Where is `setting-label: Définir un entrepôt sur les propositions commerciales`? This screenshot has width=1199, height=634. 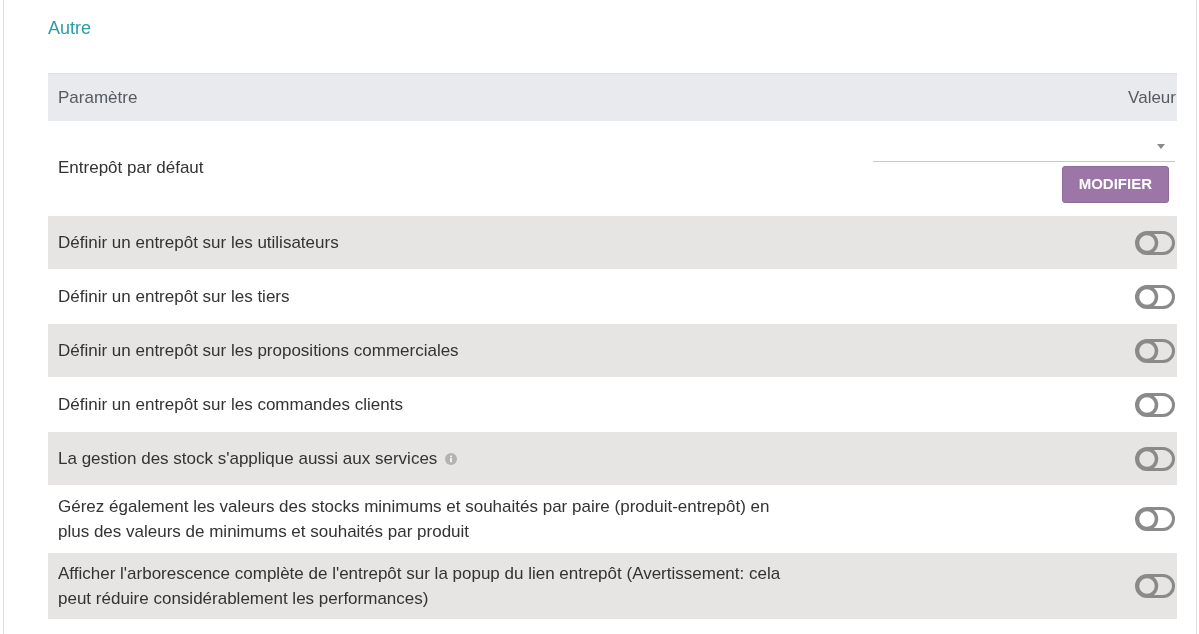 setting-label: Définir un entrepôt sur les propositions commerciales is located at coordinates (258, 351).